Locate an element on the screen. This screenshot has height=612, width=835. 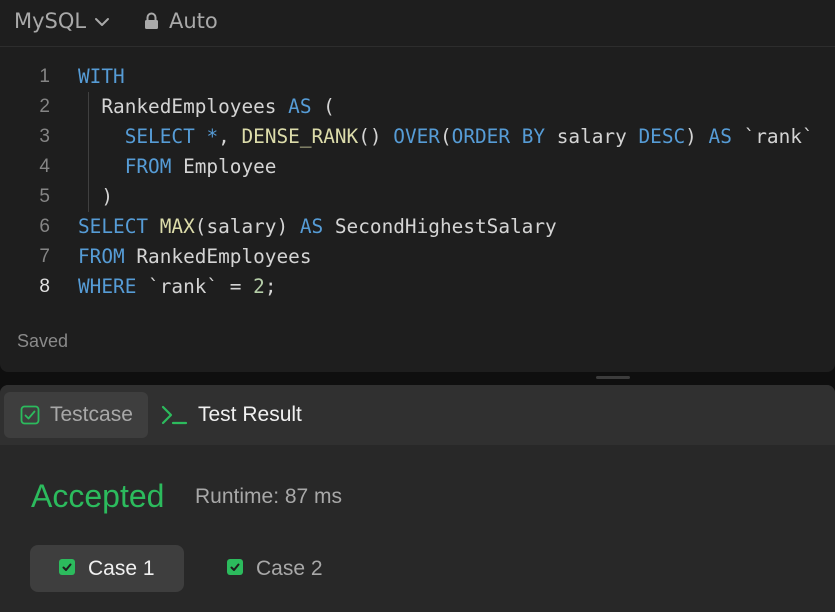
chevron-down-icon is located at coordinates (102, 22).